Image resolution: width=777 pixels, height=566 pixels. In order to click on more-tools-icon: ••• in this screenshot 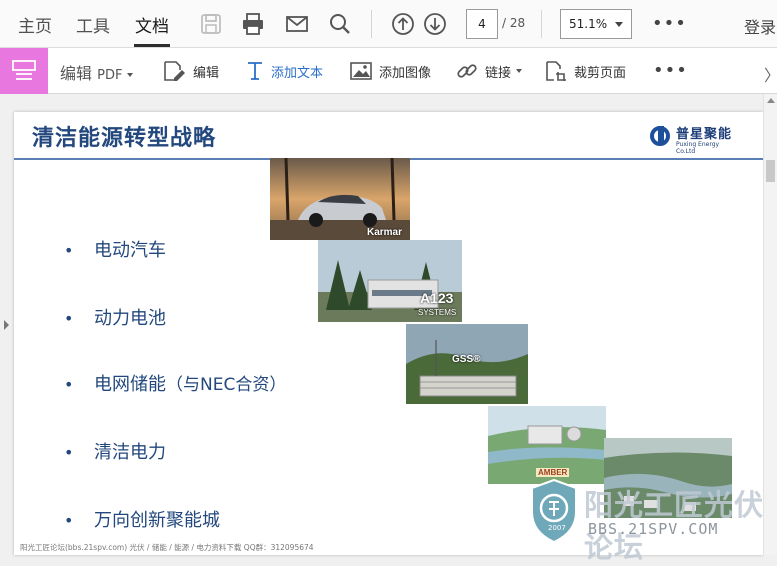, I will do `click(670, 70)`.